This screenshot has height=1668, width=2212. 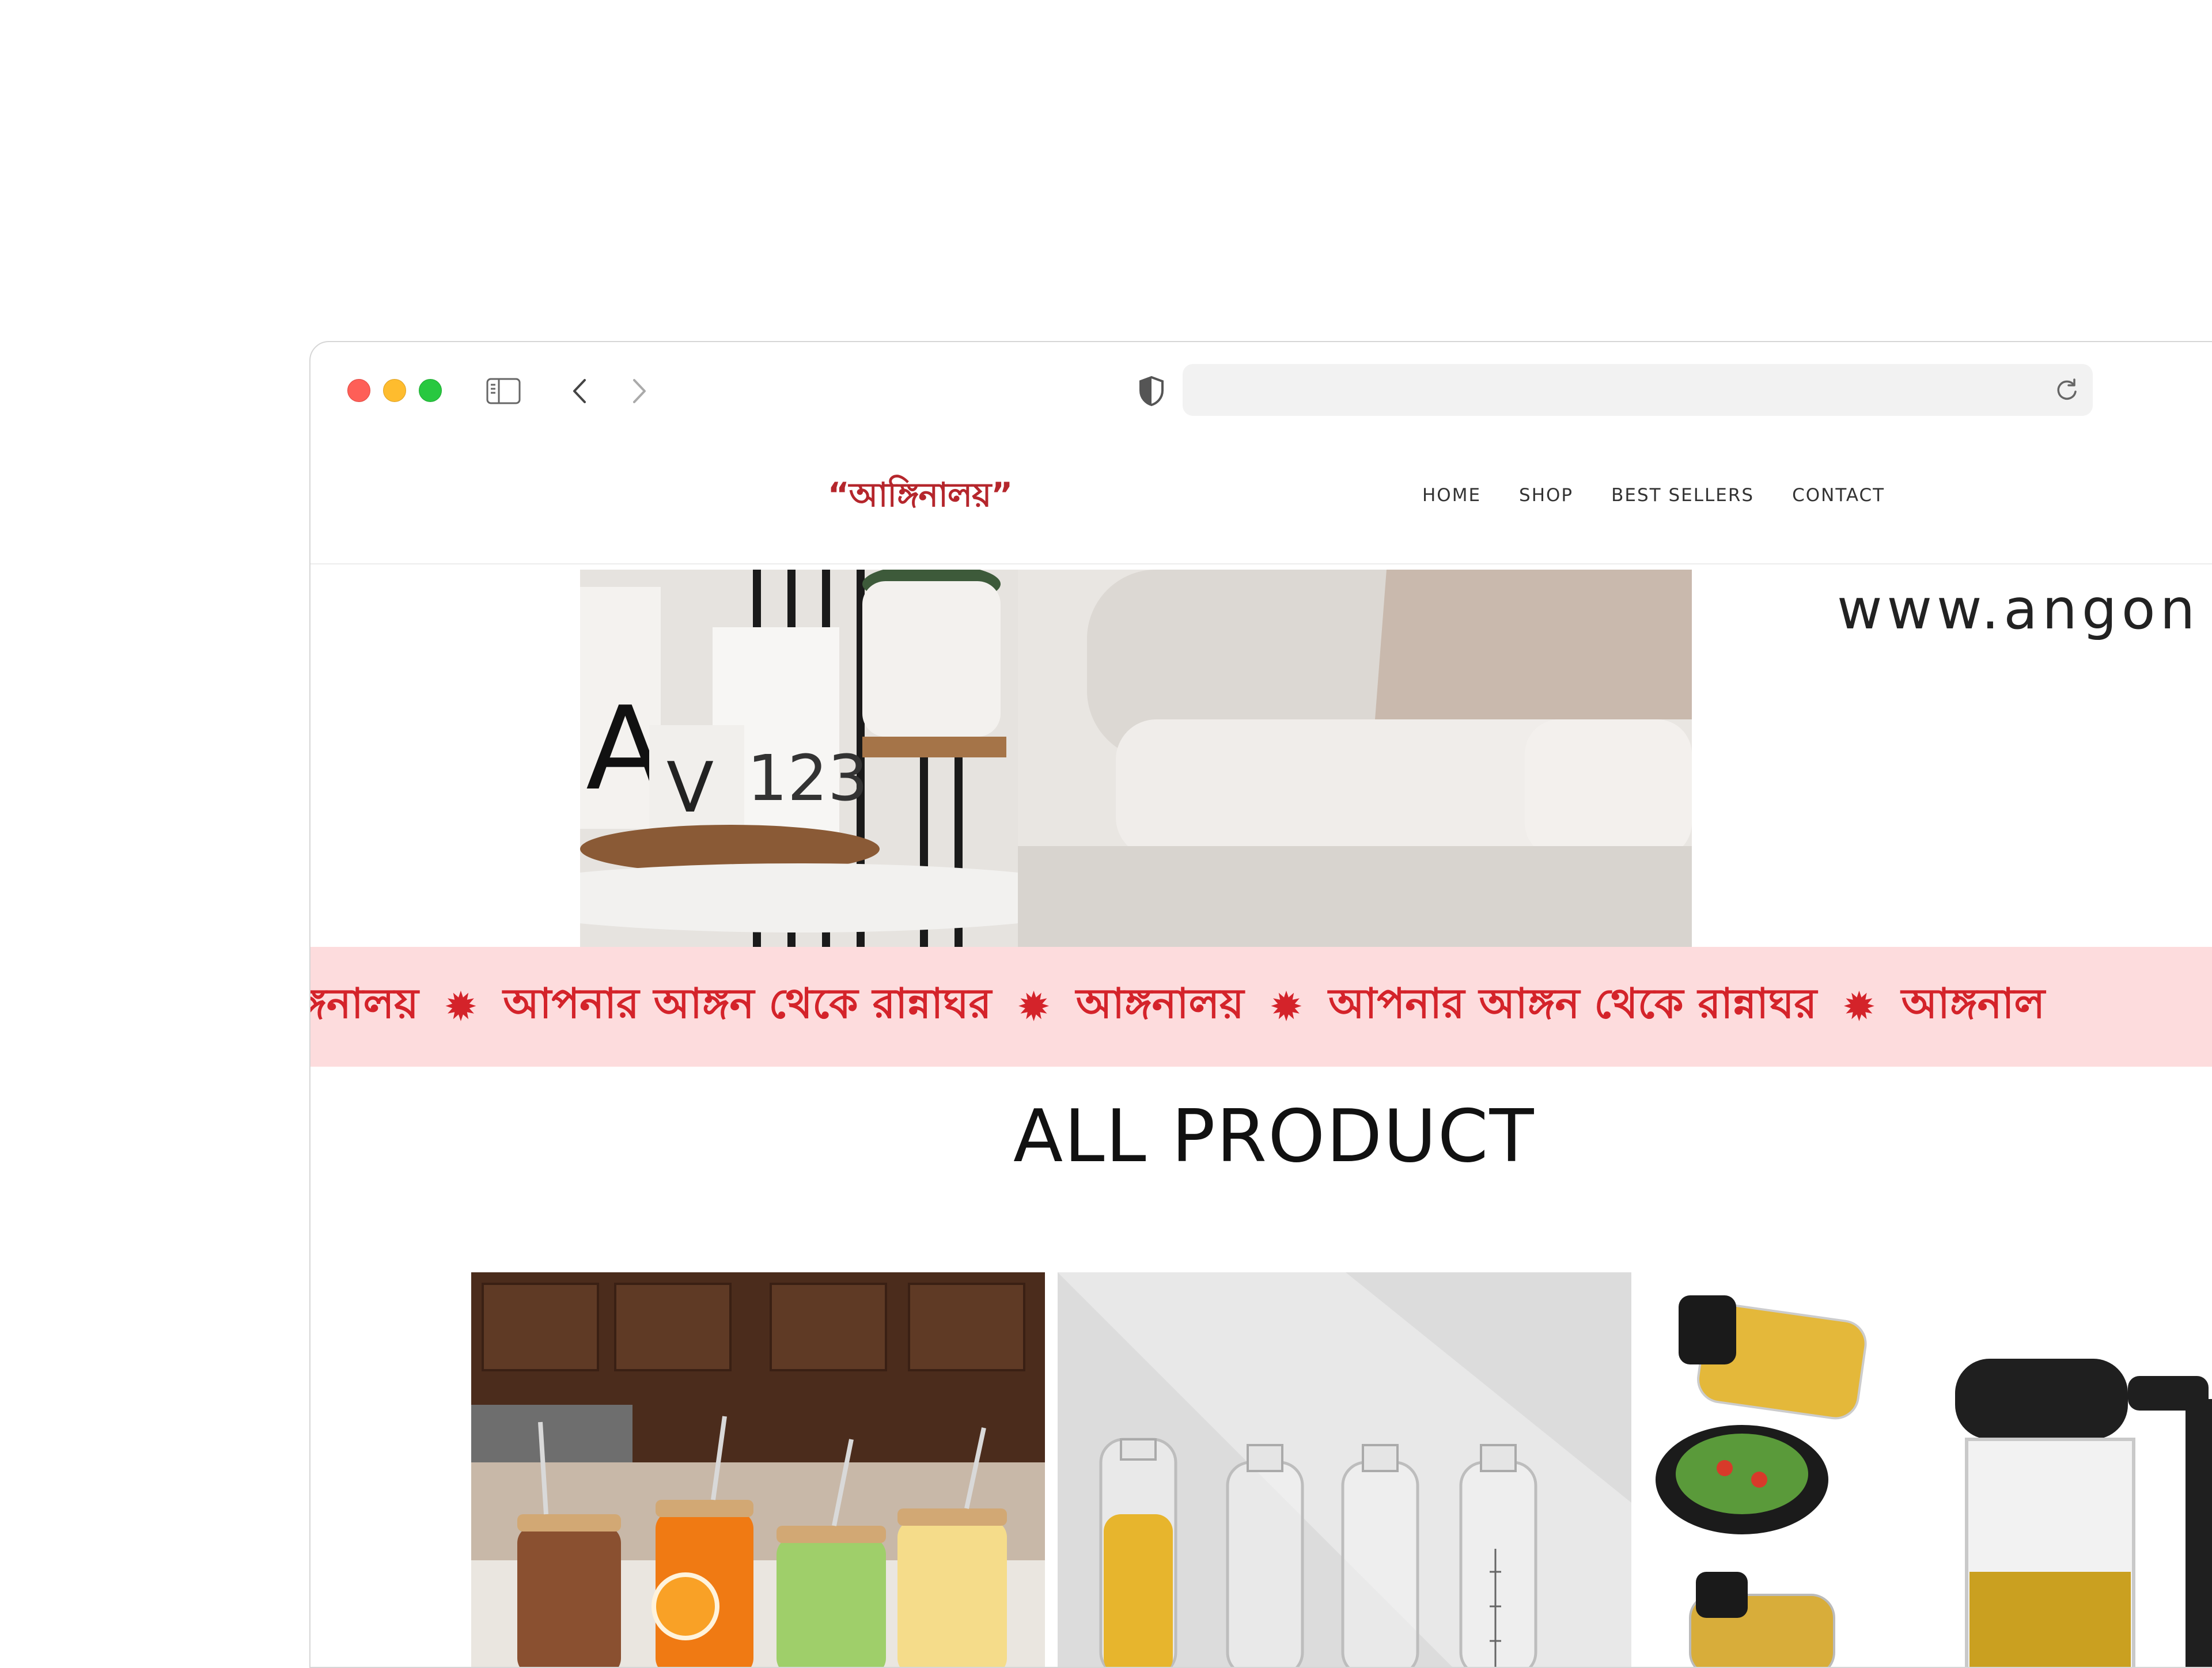 I want to click on privacy-shield-icon, so click(x=1151, y=391).